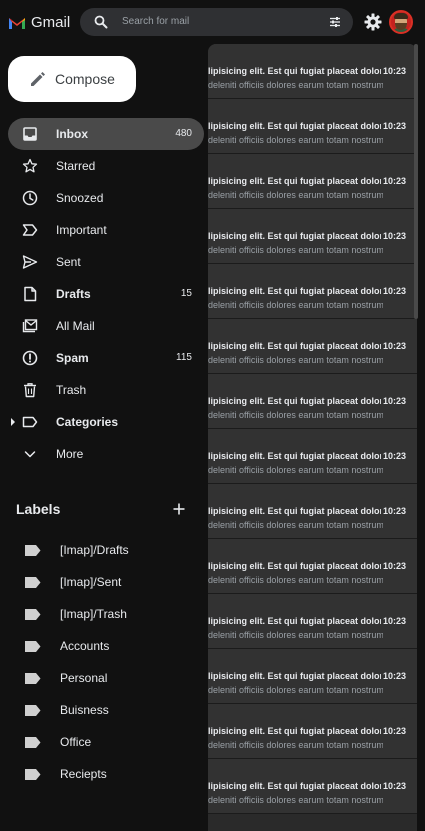 The image size is (425, 831). What do you see at coordinates (30, 358) in the screenshot?
I see `spam-icon` at bounding box center [30, 358].